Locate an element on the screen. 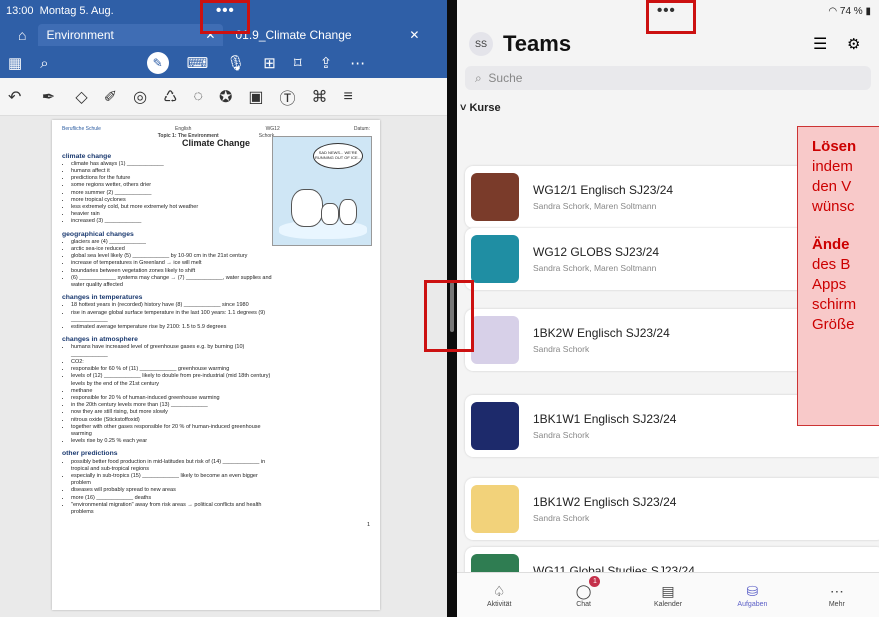  main-toolbar: ▦ ⌕ ✎ ⌨ 🎙 ⊞ ⌑ ⇪ ⋯ is located at coordinates (223, 63).